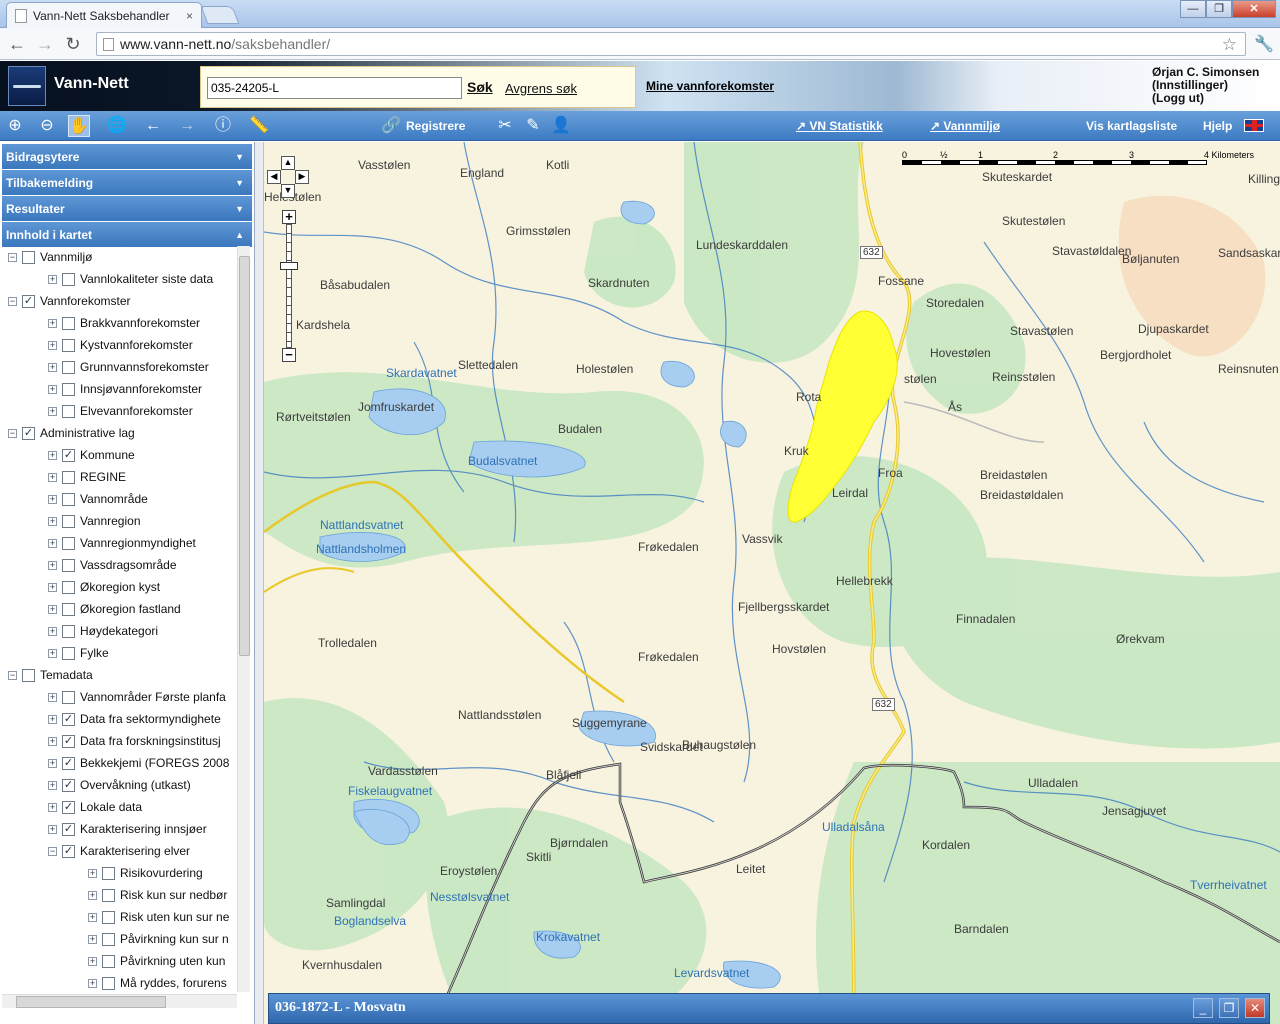 This screenshot has width=1280, height=1024. Describe the element at coordinates (710, 86) in the screenshot. I see `my-waterbodies-link: Mine vannforekomster` at that location.